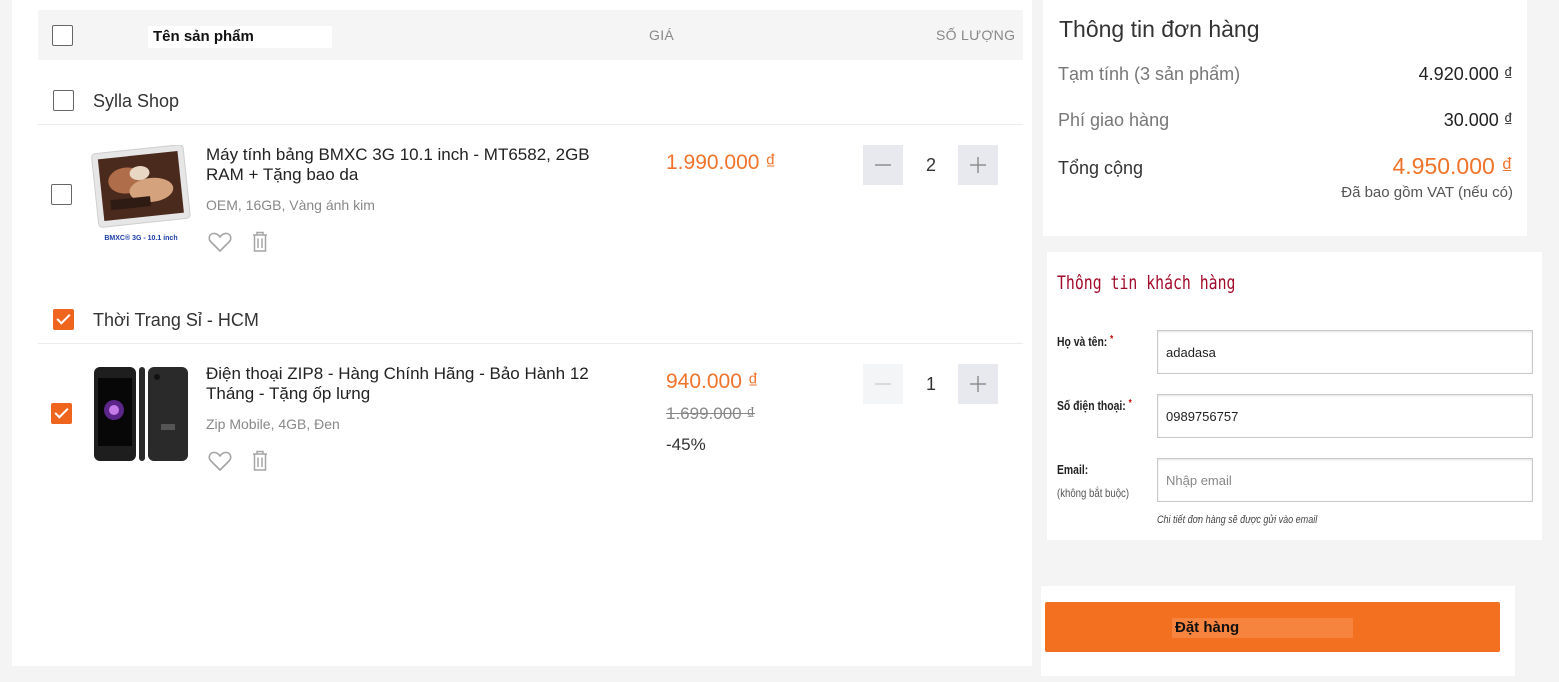 This screenshot has width=1559, height=682. What do you see at coordinates (1094, 405) in the screenshot?
I see `phone-label: Số điện thoại: *` at bounding box center [1094, 405].